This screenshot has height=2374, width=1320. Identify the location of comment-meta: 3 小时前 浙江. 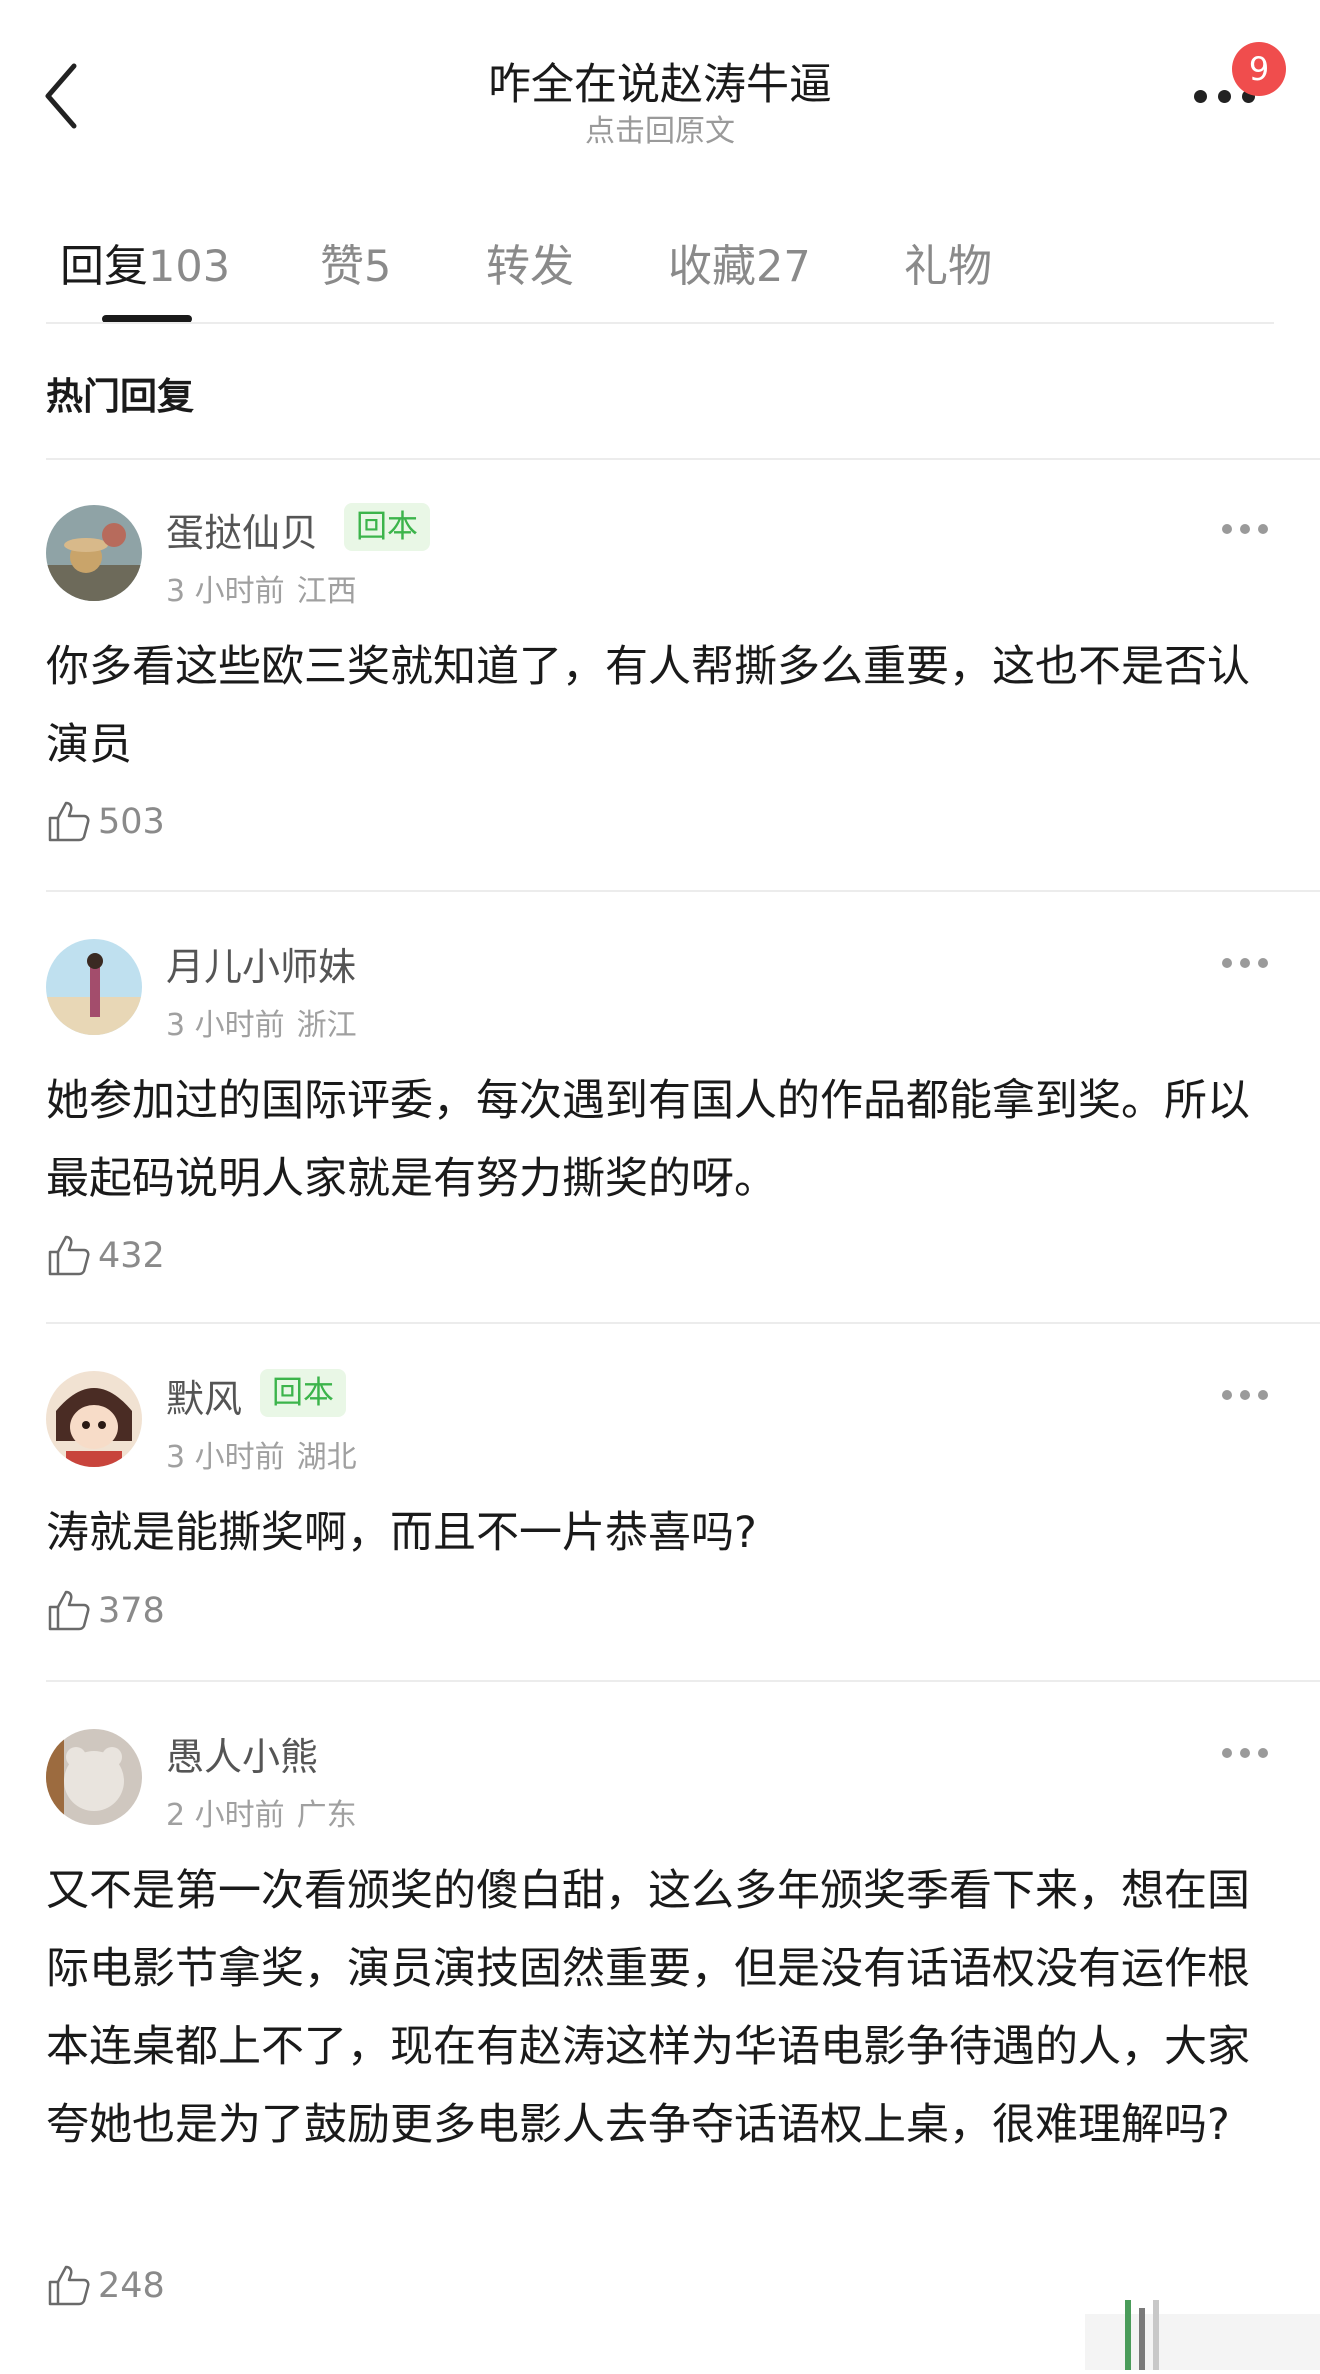
(261, 1022).